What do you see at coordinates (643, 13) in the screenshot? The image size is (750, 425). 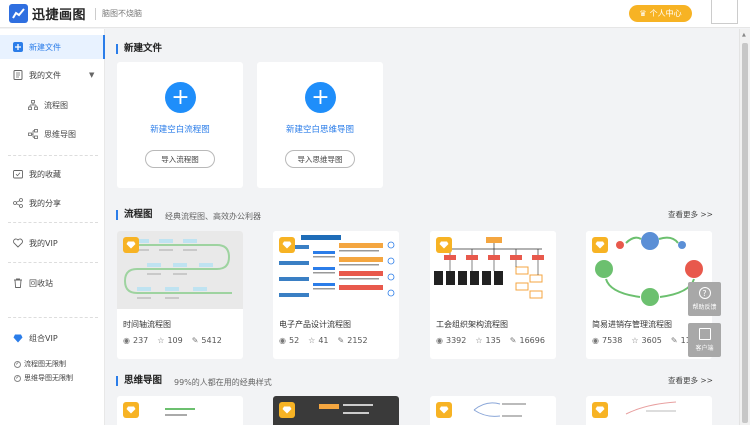 I see `crown-icon: ♛` at bounding box center [643, 13].